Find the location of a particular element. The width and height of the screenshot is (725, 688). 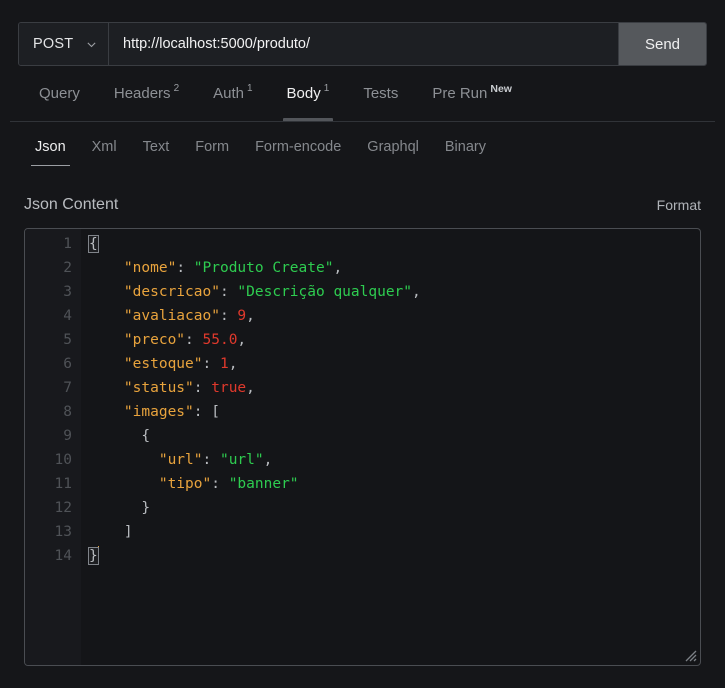

token-num: 1 is located at coordinates (224, 364).